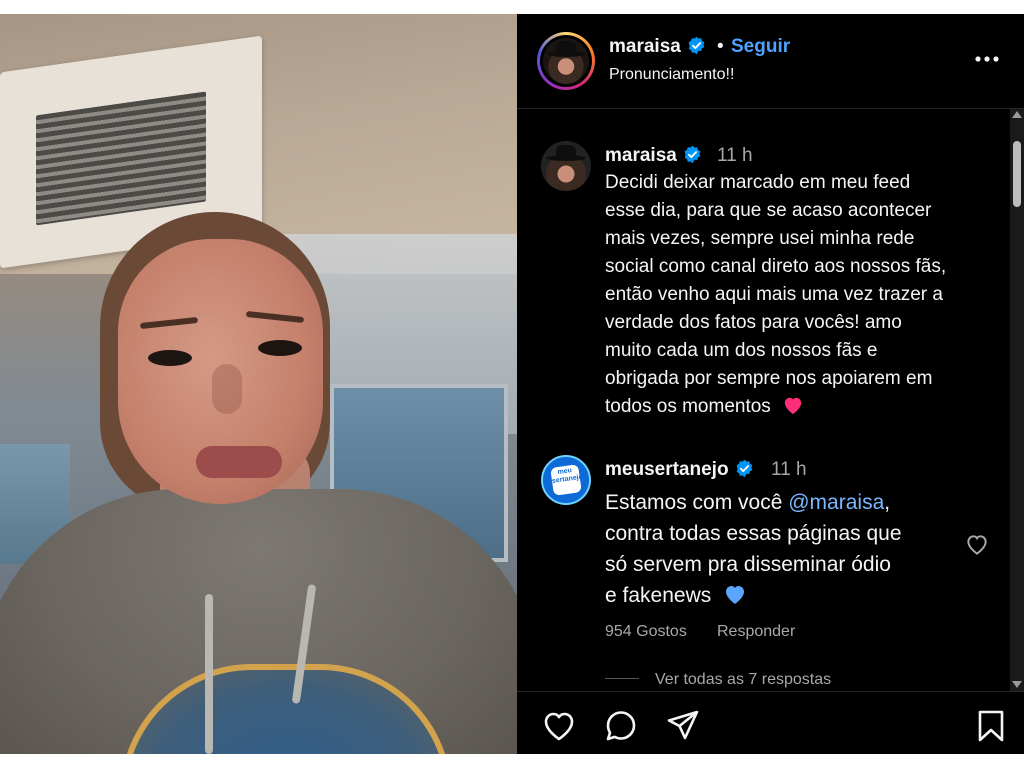 Image resolution: width=1024 pixels, height=768 pixels. I want to click on comment-icon, so click(621, 726).